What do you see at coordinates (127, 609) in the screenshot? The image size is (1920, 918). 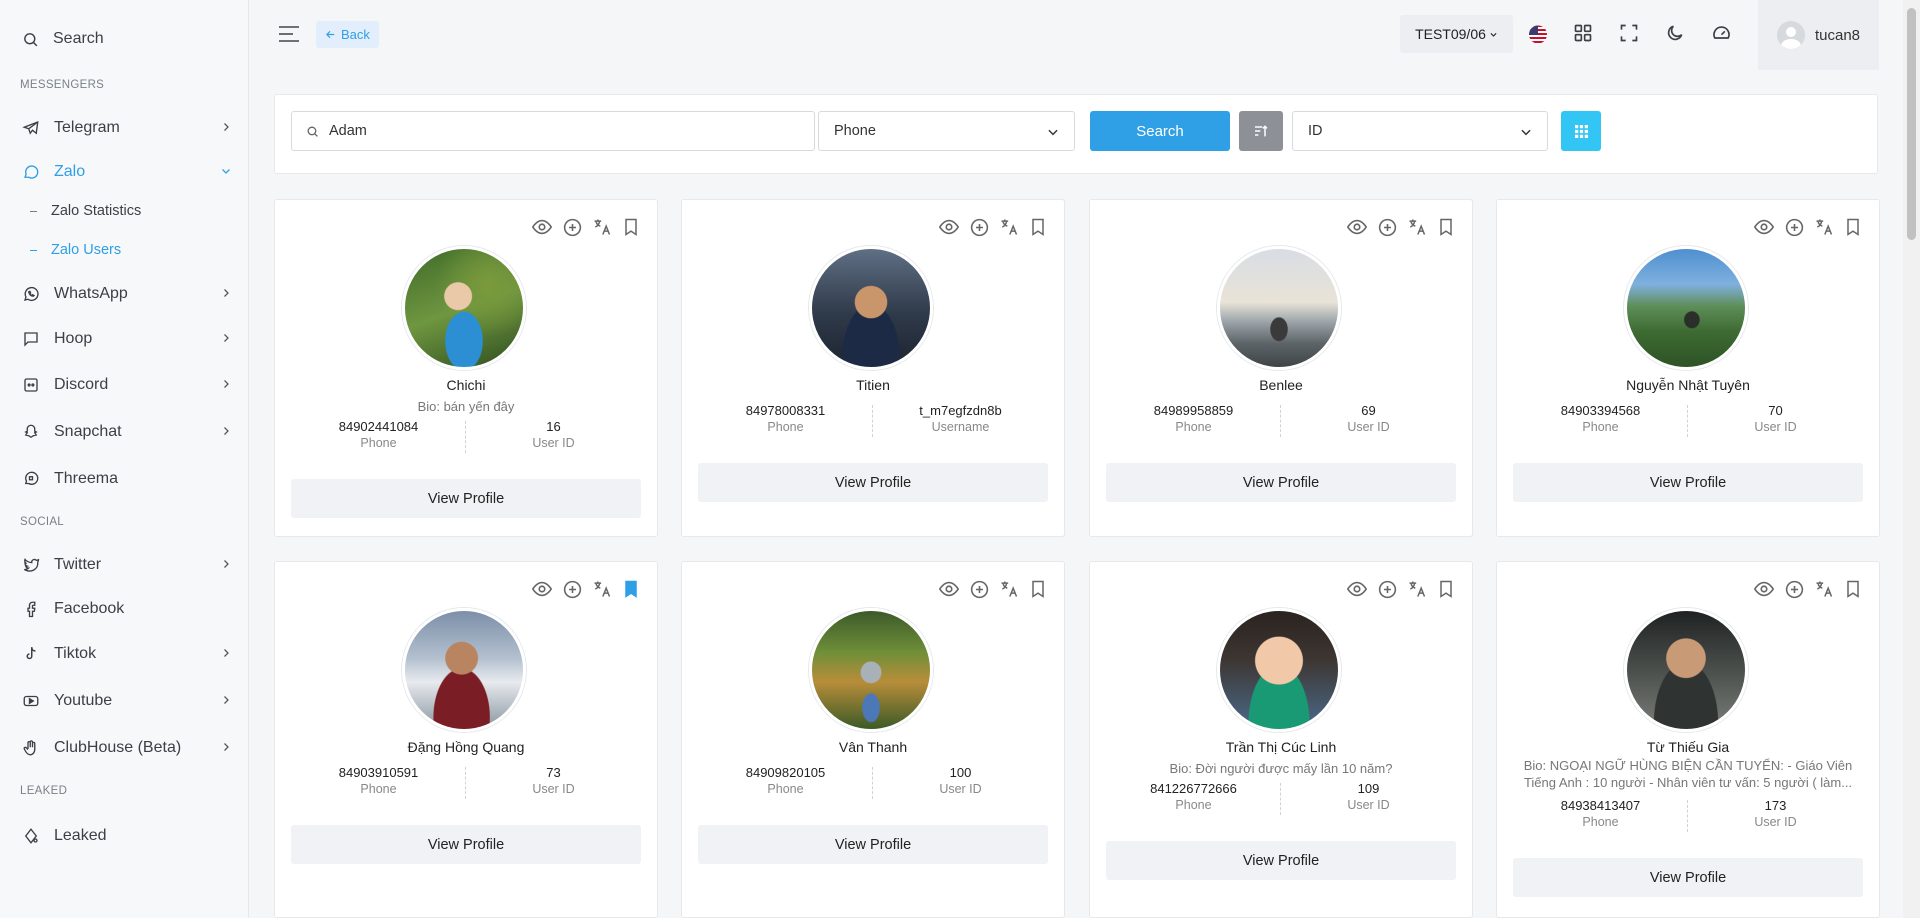 I see `sidebar-item-facebook: Facebook` at bounding box center [127, 609].